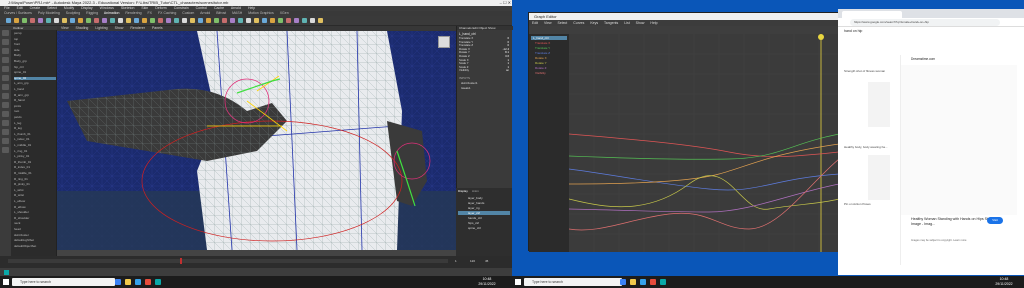 The height and width of the screenshot is (288, 1024). I want to click on outliner-item: L_middle_01, so click(35, 145).